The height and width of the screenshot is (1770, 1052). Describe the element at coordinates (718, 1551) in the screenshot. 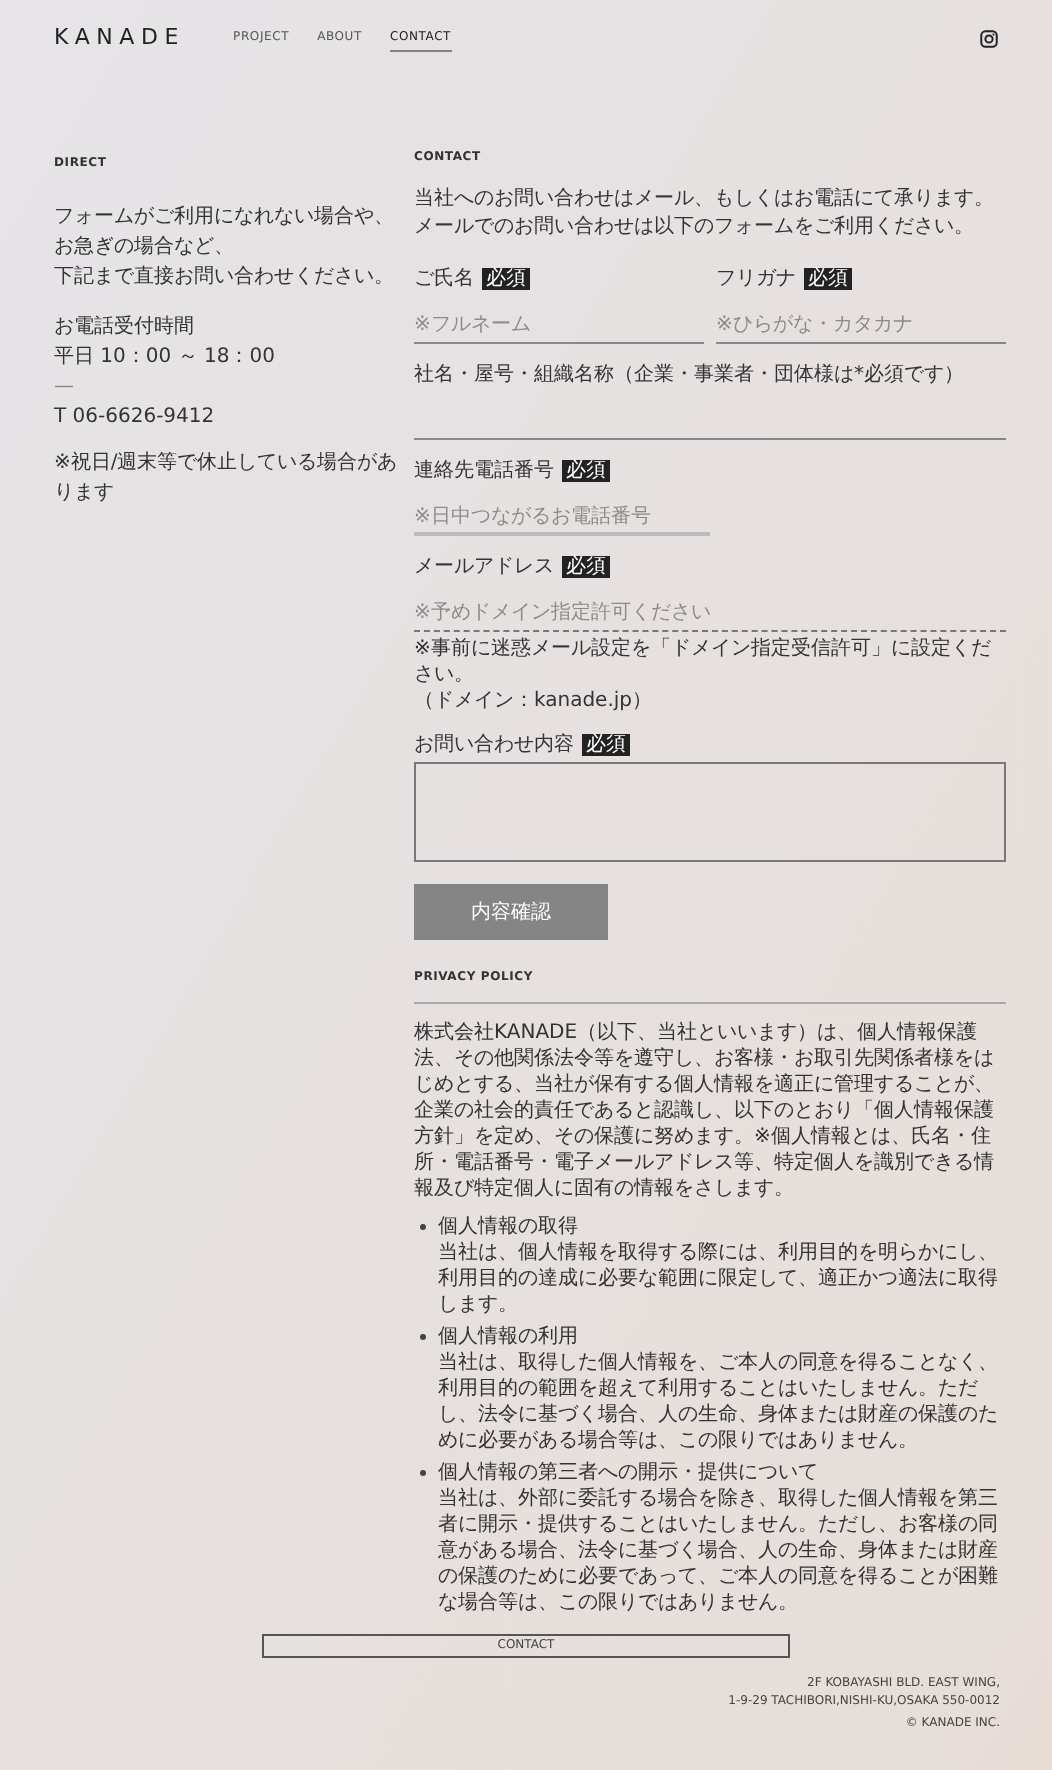

I see `policy-text: 当社は、外部に委託する場合を除き、取得した個人情報を第三者に開示・提供することはいたしません。ただし、お客様の同意がある場合、法令に基づく場合、人の生命、身体または財産の保護のために必要であって、ご本人の同意を得ることが困難な場合等は、この限りではありません。` at that location.